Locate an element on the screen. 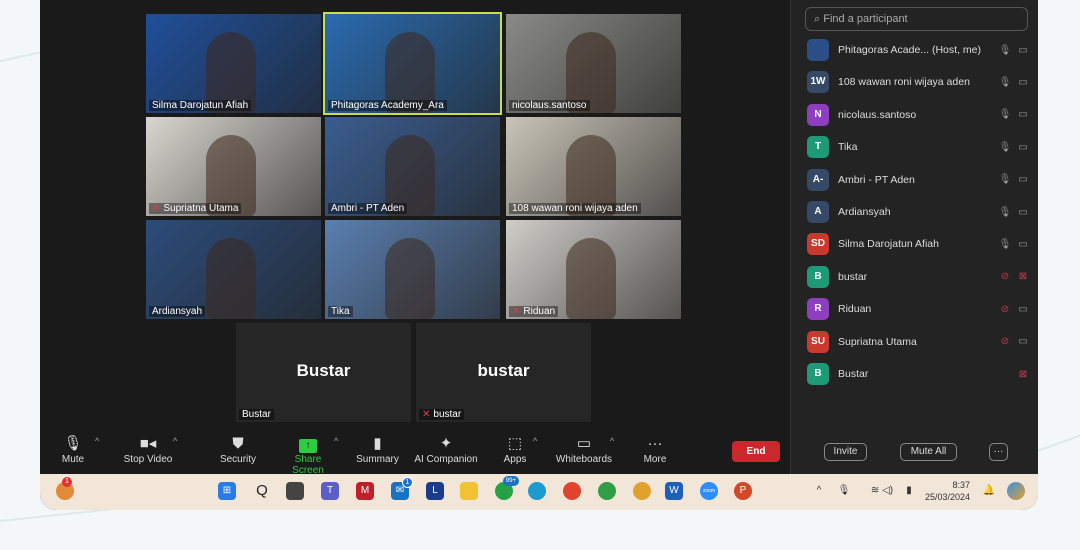 This screenshot has width=1080, height=550. security-button: ⛊ Security is located at coordinates (238, 449).